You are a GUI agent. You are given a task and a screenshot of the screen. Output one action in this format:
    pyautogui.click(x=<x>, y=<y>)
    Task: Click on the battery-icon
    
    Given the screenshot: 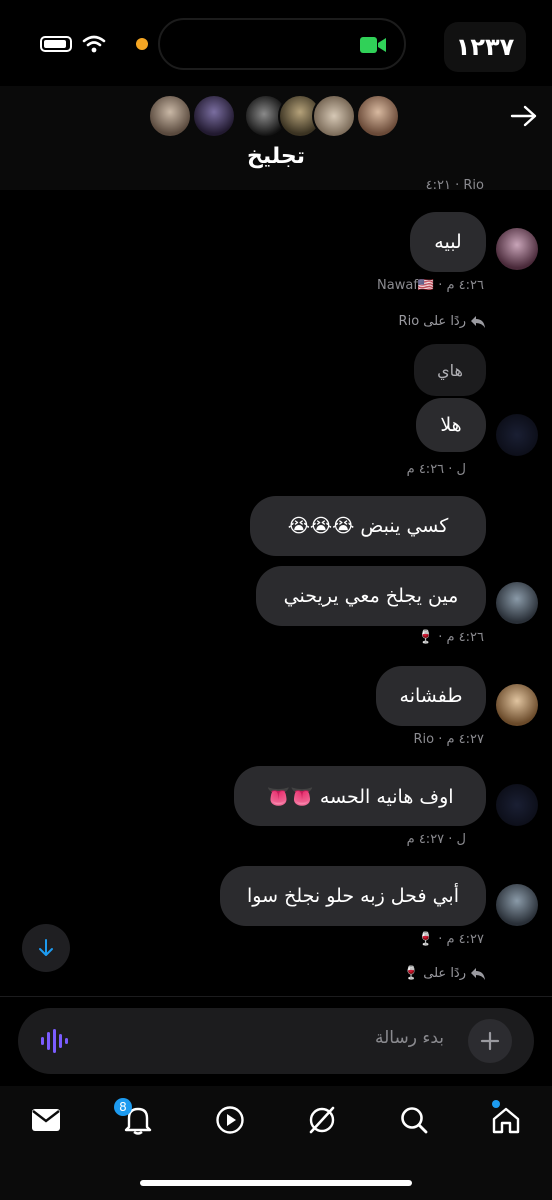 What is the action you would take?
    pyautogui.click(x=56, y=44)
    